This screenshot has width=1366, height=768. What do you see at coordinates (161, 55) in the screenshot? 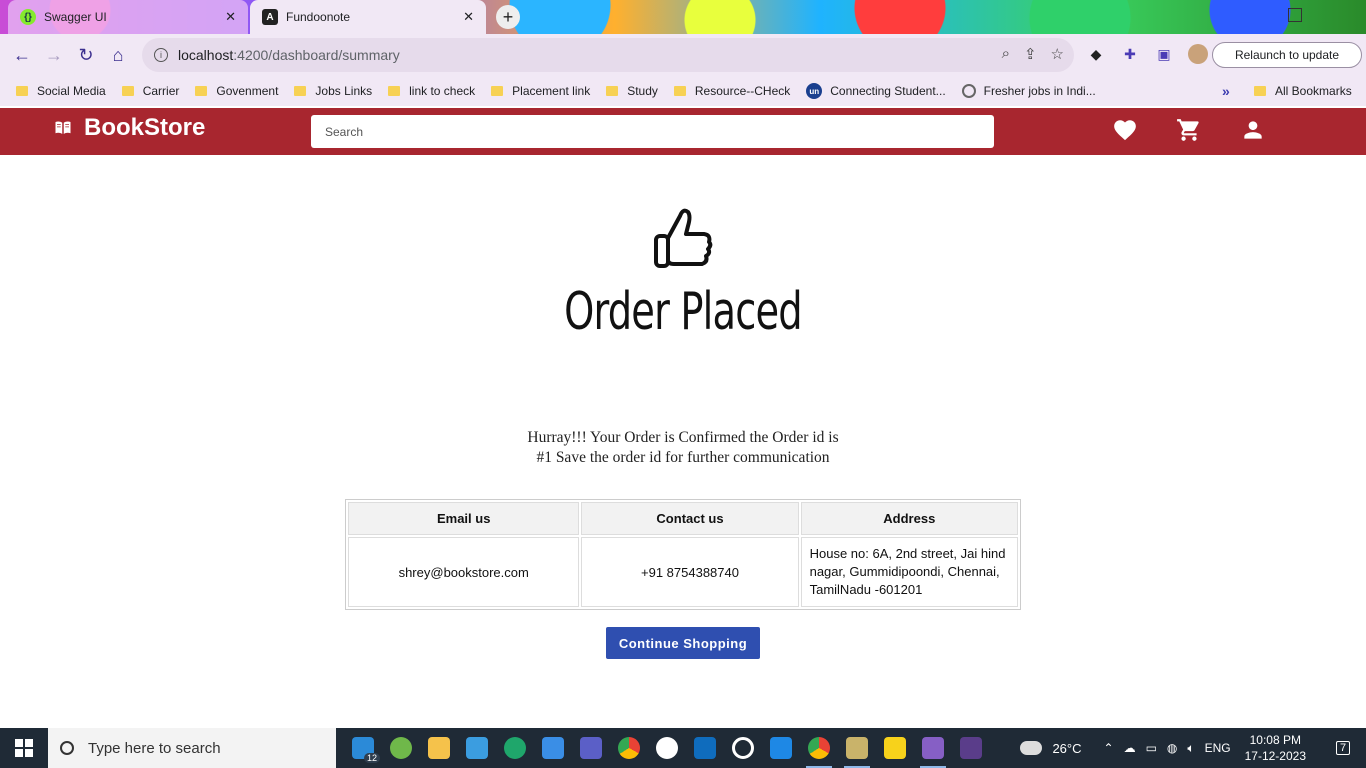
I see `site-info-icon: i` at bounding box center [161, 55].